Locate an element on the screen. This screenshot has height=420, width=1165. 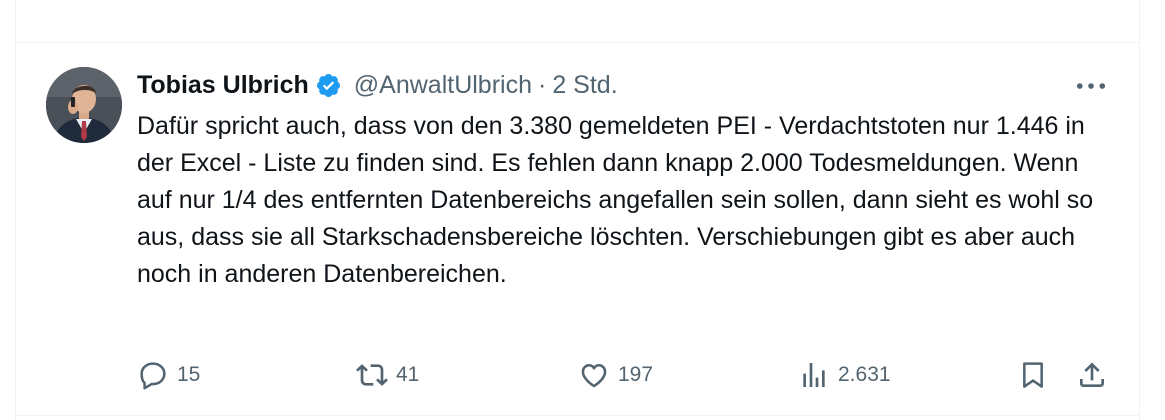
reply-button: 15 is located at coordinates (168, 375).